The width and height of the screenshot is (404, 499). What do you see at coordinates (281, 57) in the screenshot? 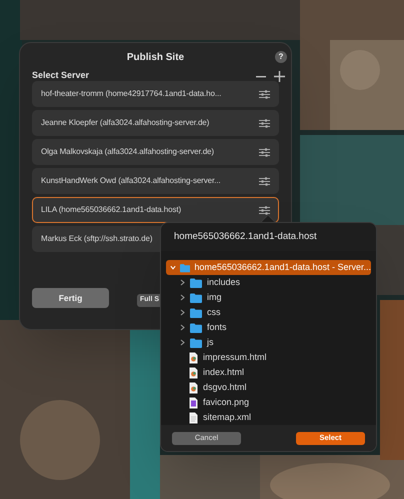
I see `help-button: ?` at bounding box center [281, 57].